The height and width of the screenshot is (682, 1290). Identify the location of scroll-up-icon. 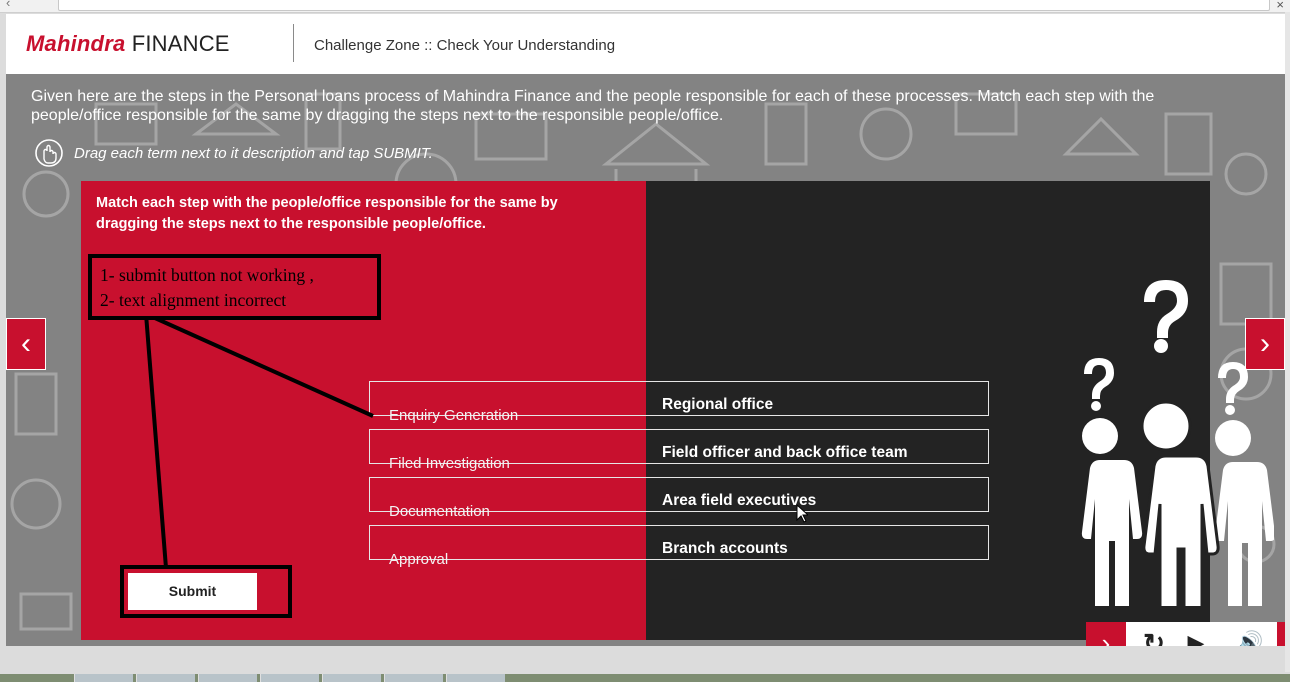
(1287, 28).